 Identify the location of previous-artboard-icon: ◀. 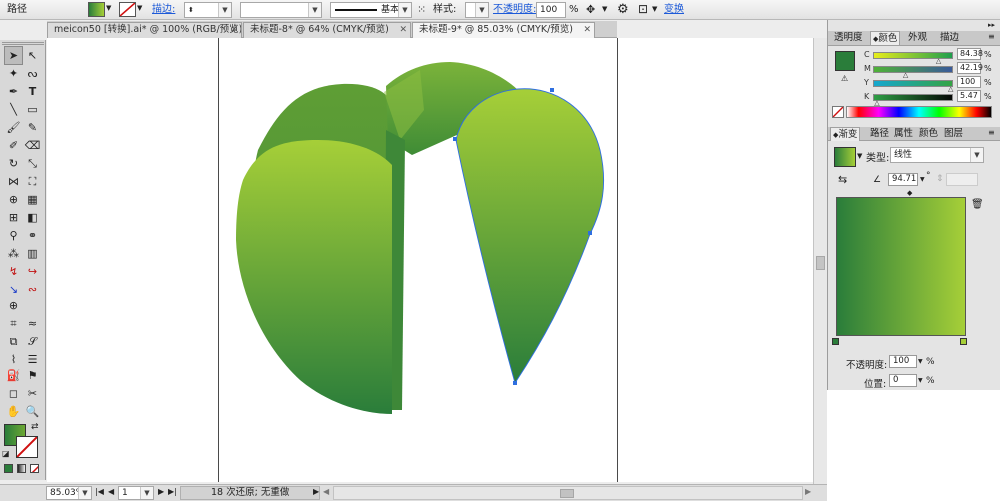
(111, 491).